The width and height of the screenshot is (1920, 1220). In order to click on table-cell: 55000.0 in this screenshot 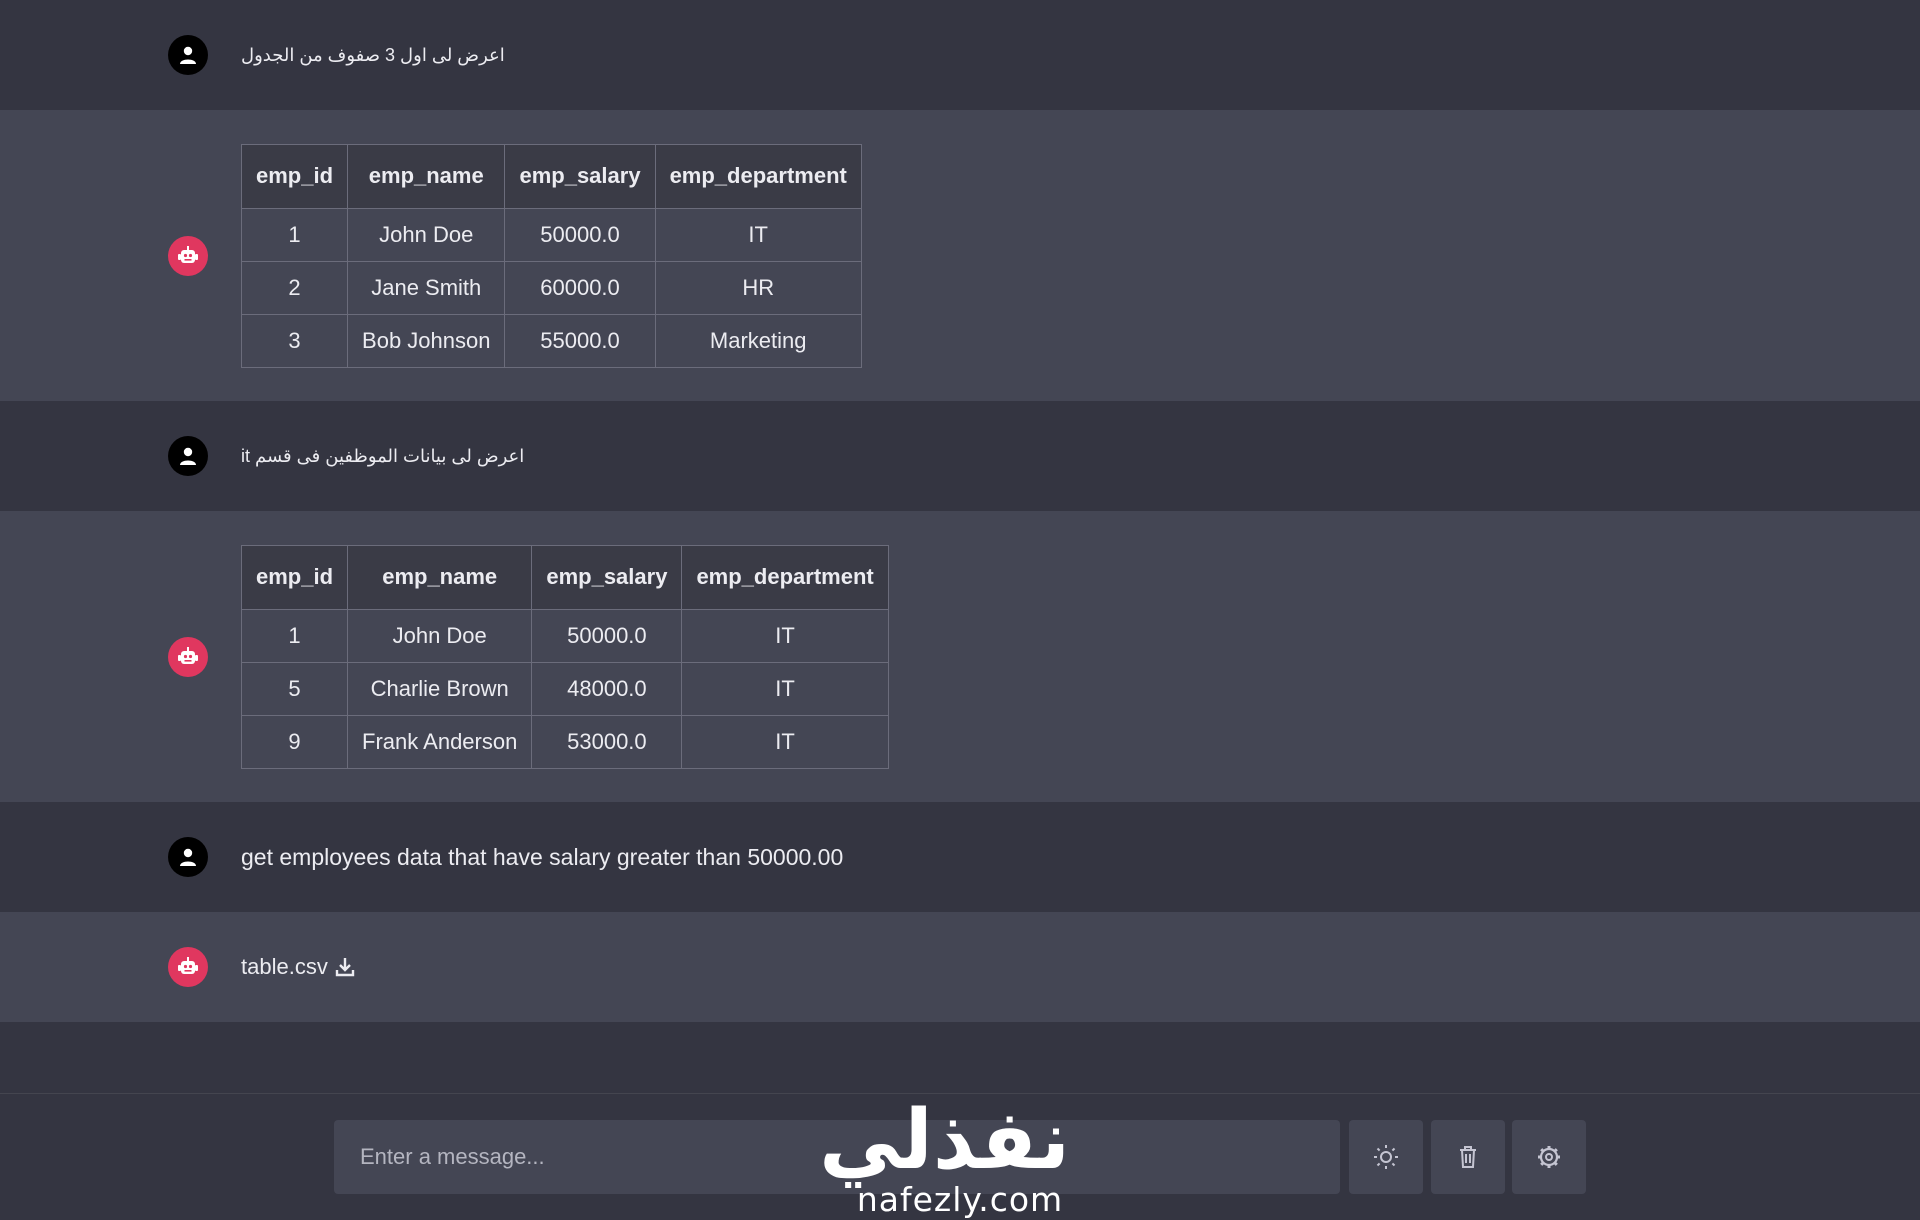, I will do `click(580, 340)`.